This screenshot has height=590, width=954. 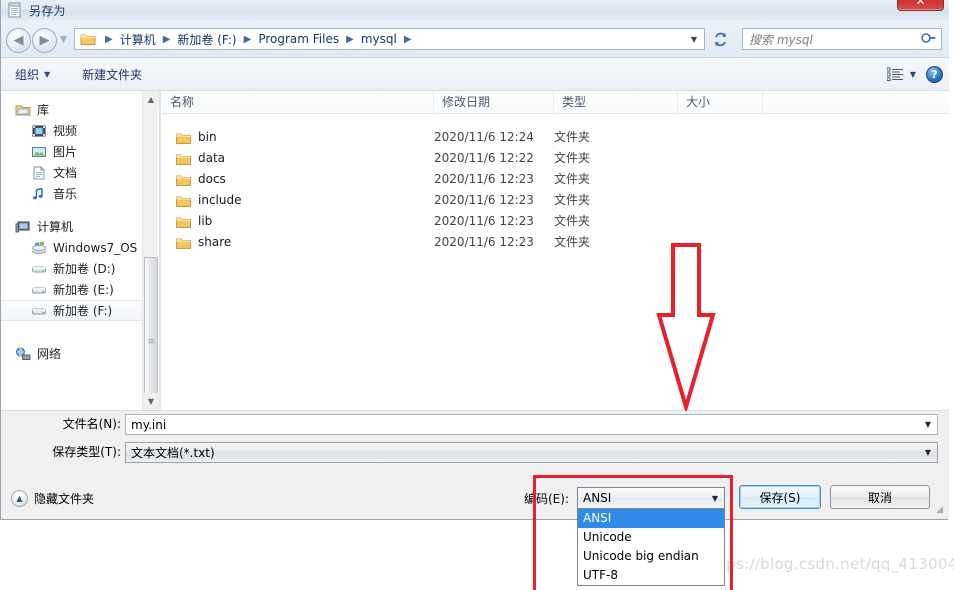 What do you see at coordinates (19, 498) in the screenshot?
I see `chevron-up-circle-icon: ▲` at bounding box center [19, 498].